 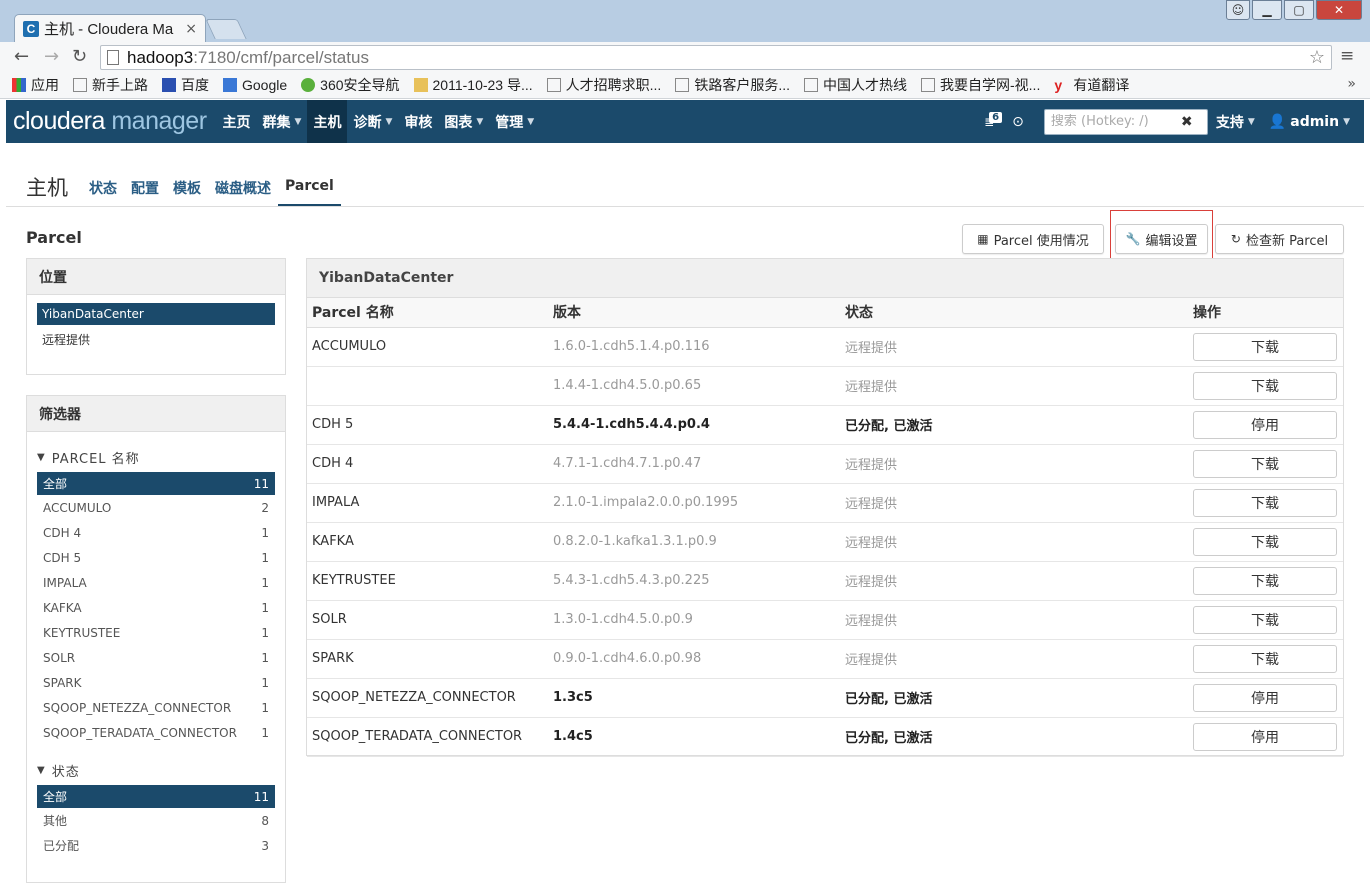 What do you see at coordinates (327, 121) in the screenshot?
I see `nav-hosts: 主机` at bounding box center [327, 121].